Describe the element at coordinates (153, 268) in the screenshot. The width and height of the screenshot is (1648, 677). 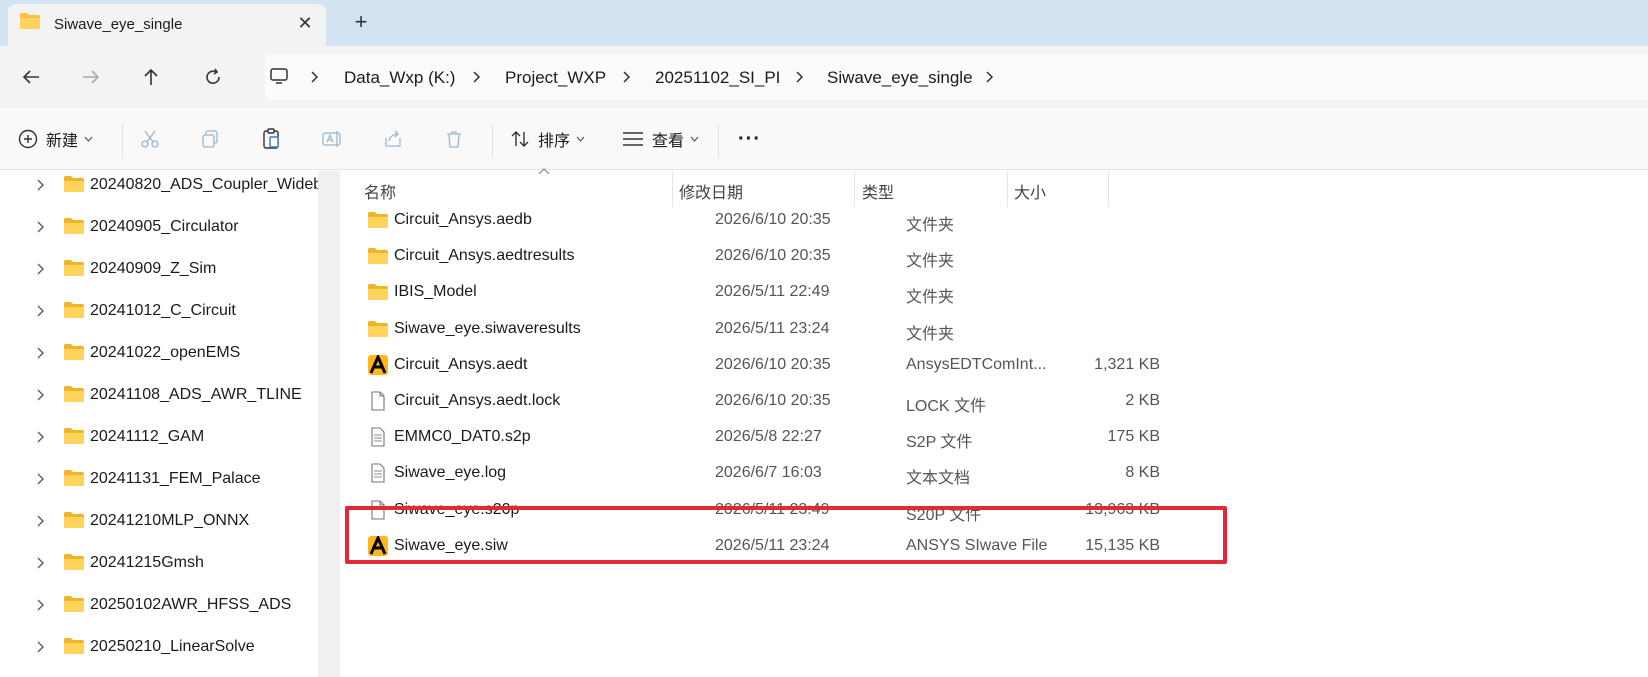
I see `sidebar-item-label: 20240909_Z_Sim` at that location.